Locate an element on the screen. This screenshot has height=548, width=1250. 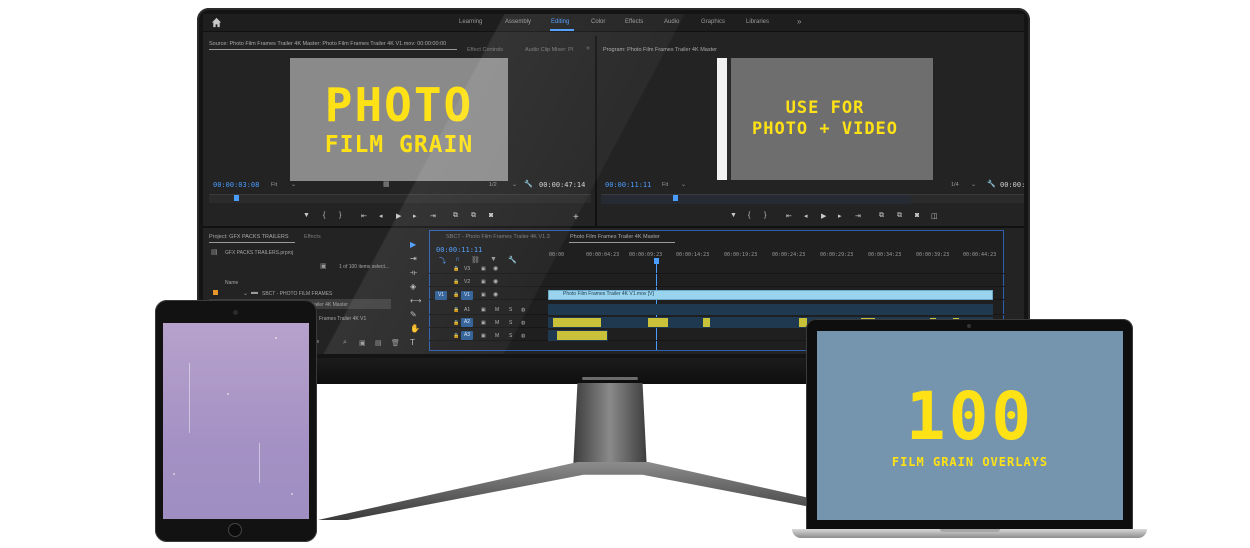
project-item-v1: Frames Trailer 4K V1 is located at coordinates (342, 319).